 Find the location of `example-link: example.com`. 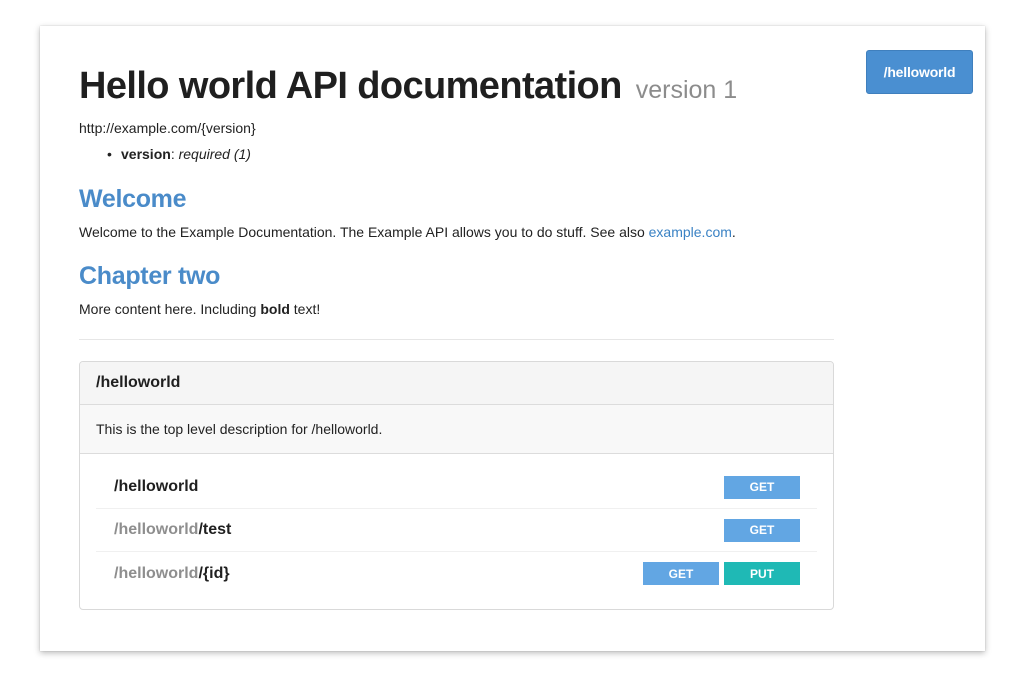

example-link: example.com is located at coordinates (690, 232).